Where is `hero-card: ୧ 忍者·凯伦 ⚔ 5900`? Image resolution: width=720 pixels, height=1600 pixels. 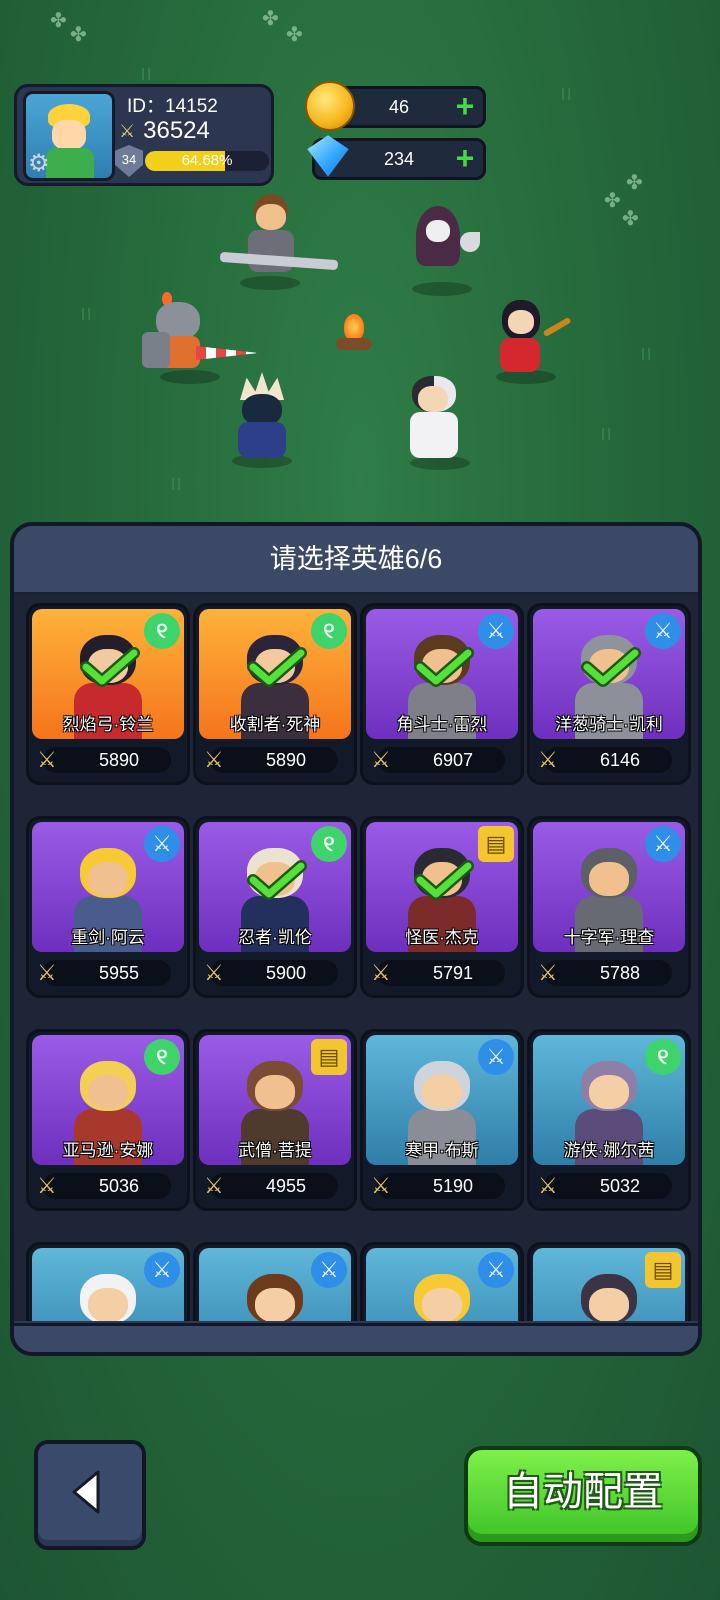
hero-card: ୧ 忍者·凯伦 ⚔ 5900 is located at coordinates (275, 907).